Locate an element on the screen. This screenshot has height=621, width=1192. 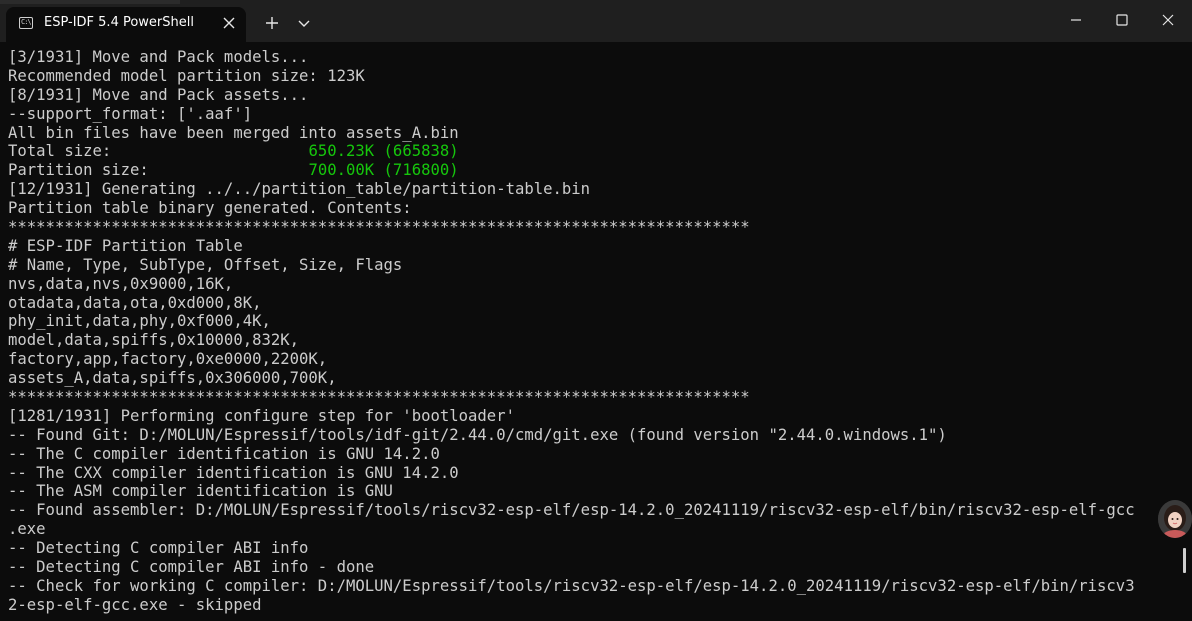
terminal-line-value: 650.23K (665838) is located at coordinates (383, 151).